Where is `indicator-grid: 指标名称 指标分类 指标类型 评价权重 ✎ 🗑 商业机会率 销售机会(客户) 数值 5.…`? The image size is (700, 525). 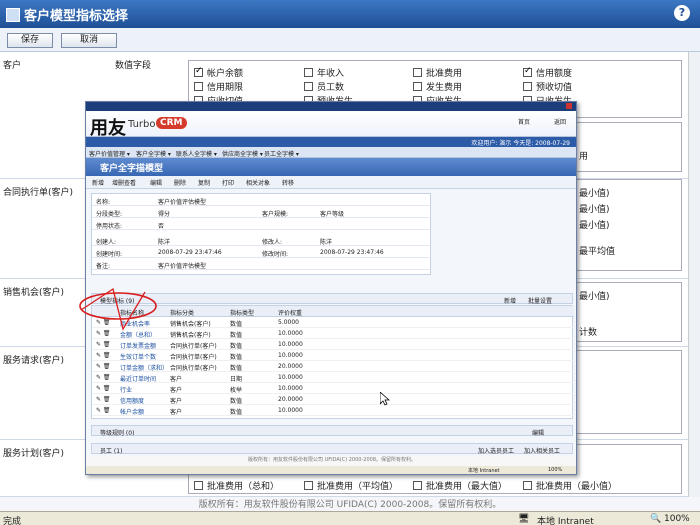
indicator-grid: 指标名称 指标分类 指标类型 评价权重 ✎ 🗑 商业机会率 销售机会(客户) 数值 5.… is located at coordinates (332, 362).